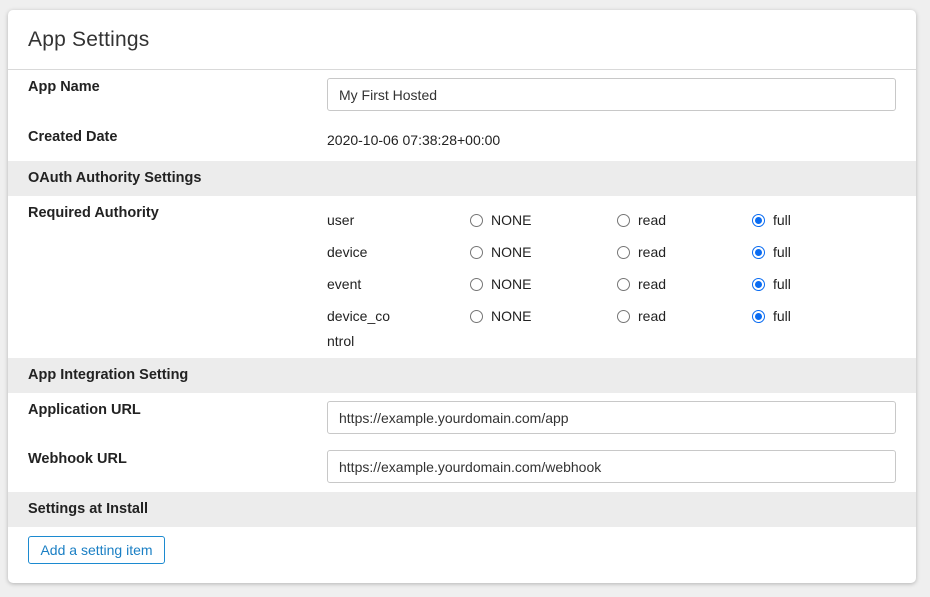  What do you see at coordinates (359, 328) in the screenshot?
I see `authority-scope-name: device_control` at bounding box center [359, 328].